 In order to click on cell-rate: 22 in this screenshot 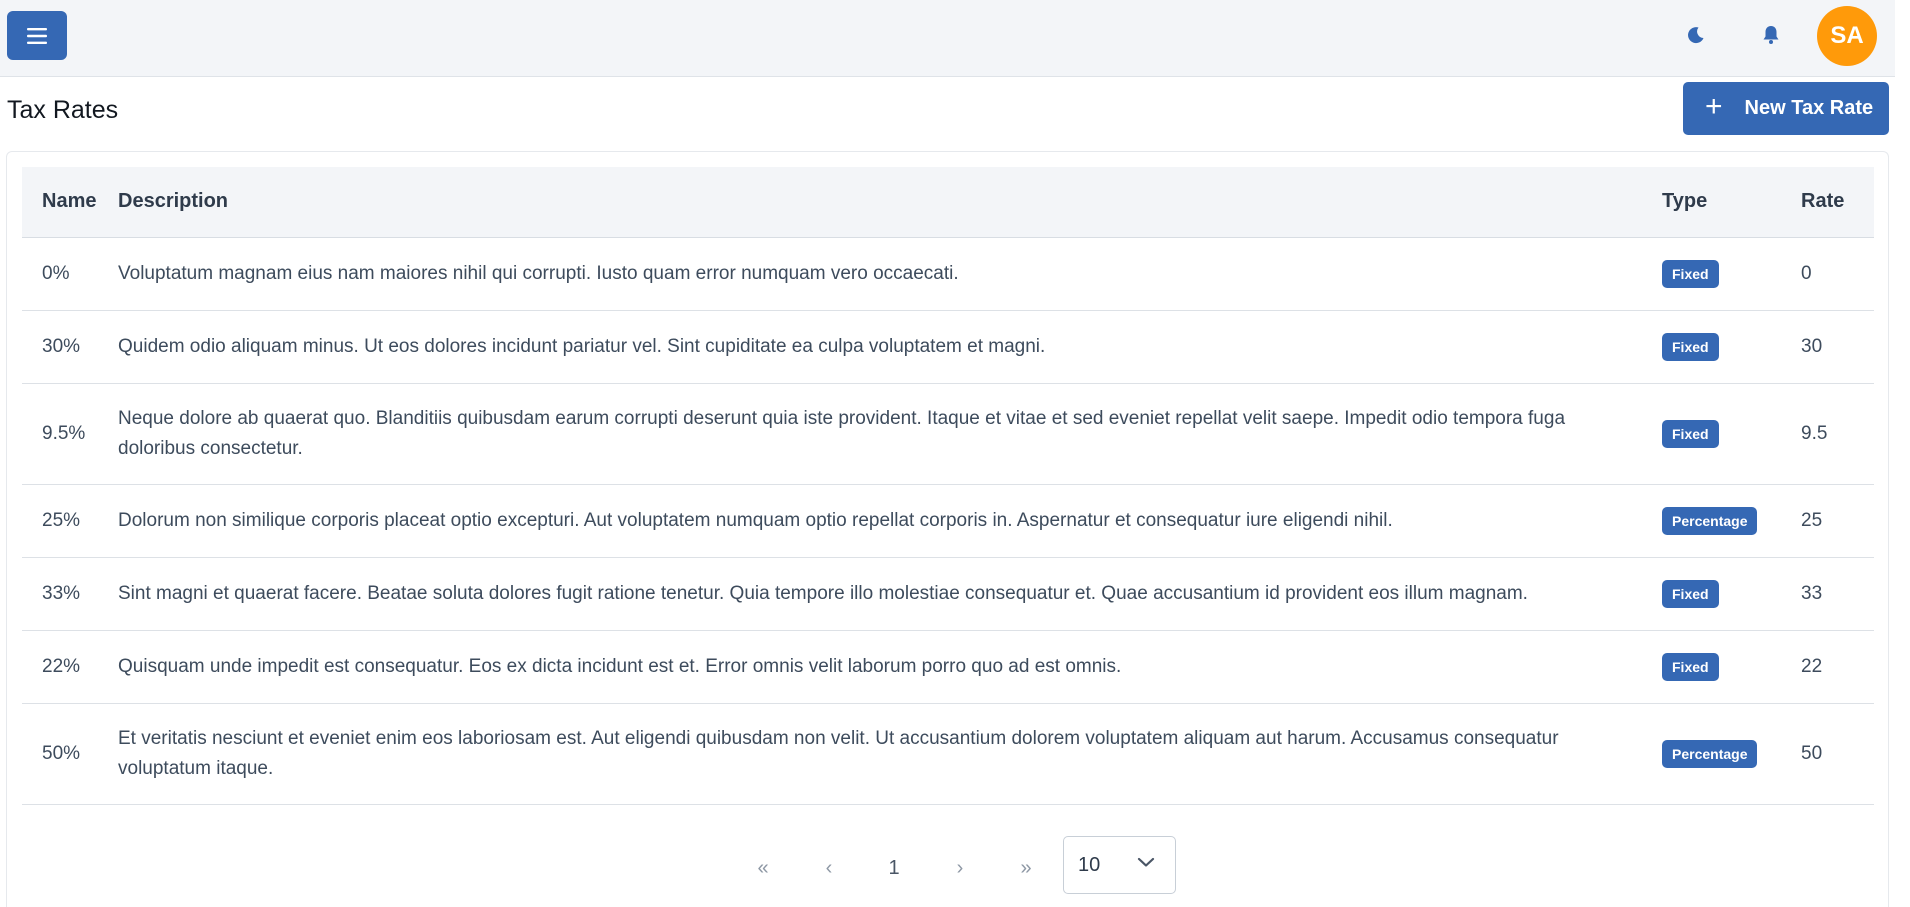, I will do `click(1837, 667)`.